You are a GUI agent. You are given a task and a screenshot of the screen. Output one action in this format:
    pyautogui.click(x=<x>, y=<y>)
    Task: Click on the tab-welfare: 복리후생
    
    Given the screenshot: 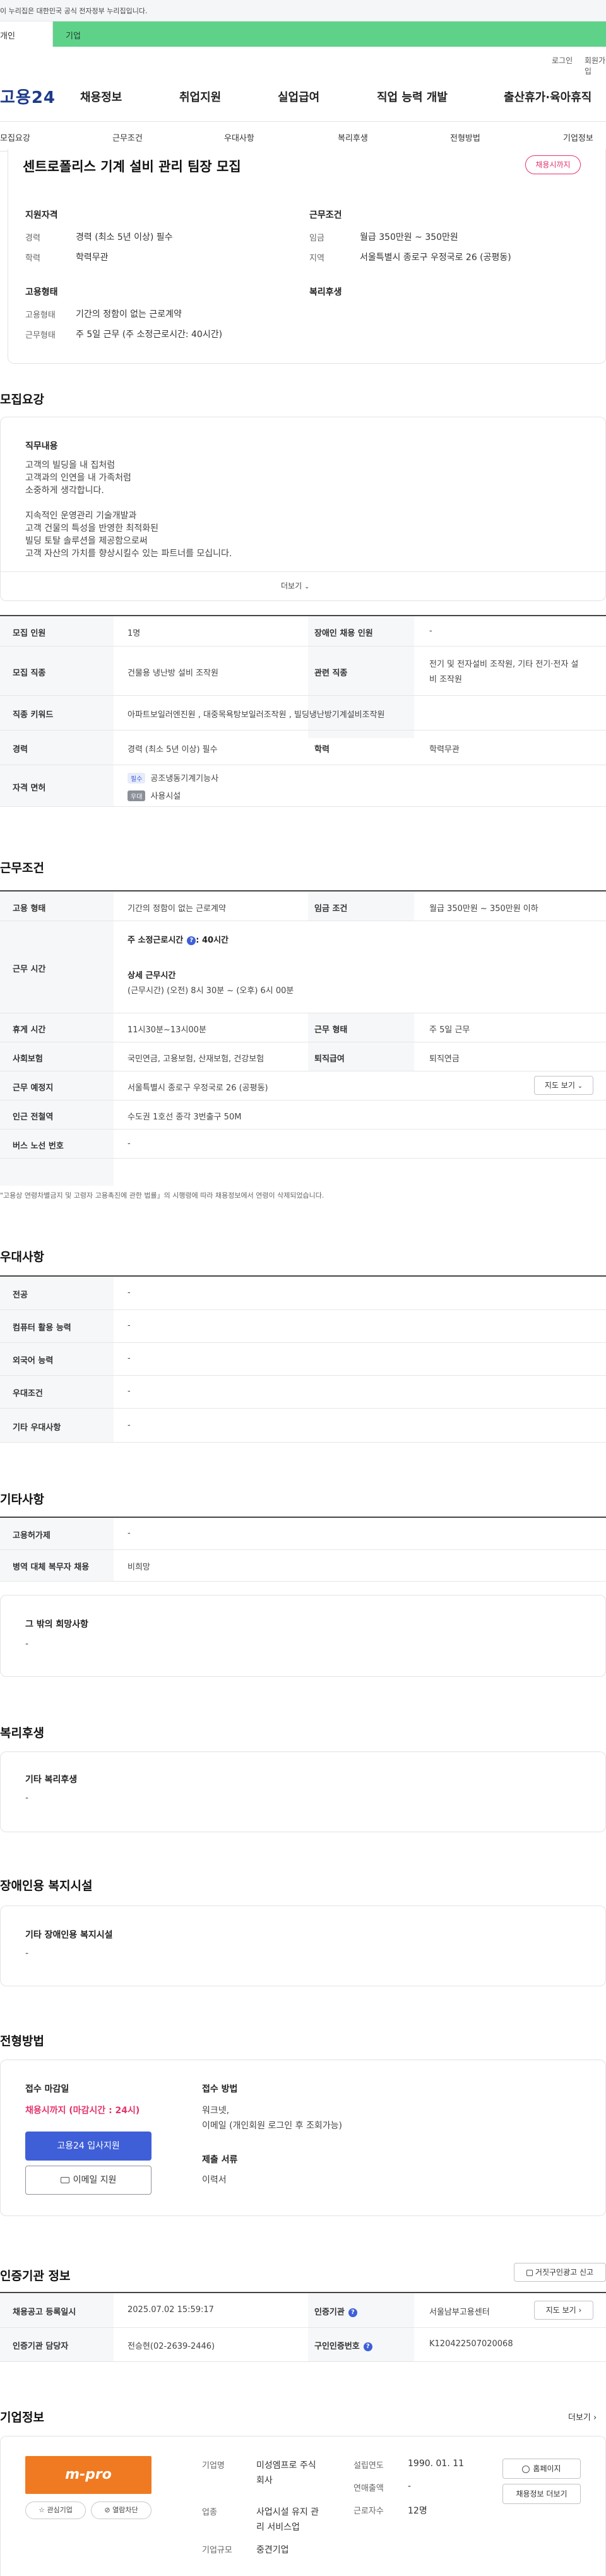 What is the action you would take?
    pyautogui.click(x=353, y=137)
    